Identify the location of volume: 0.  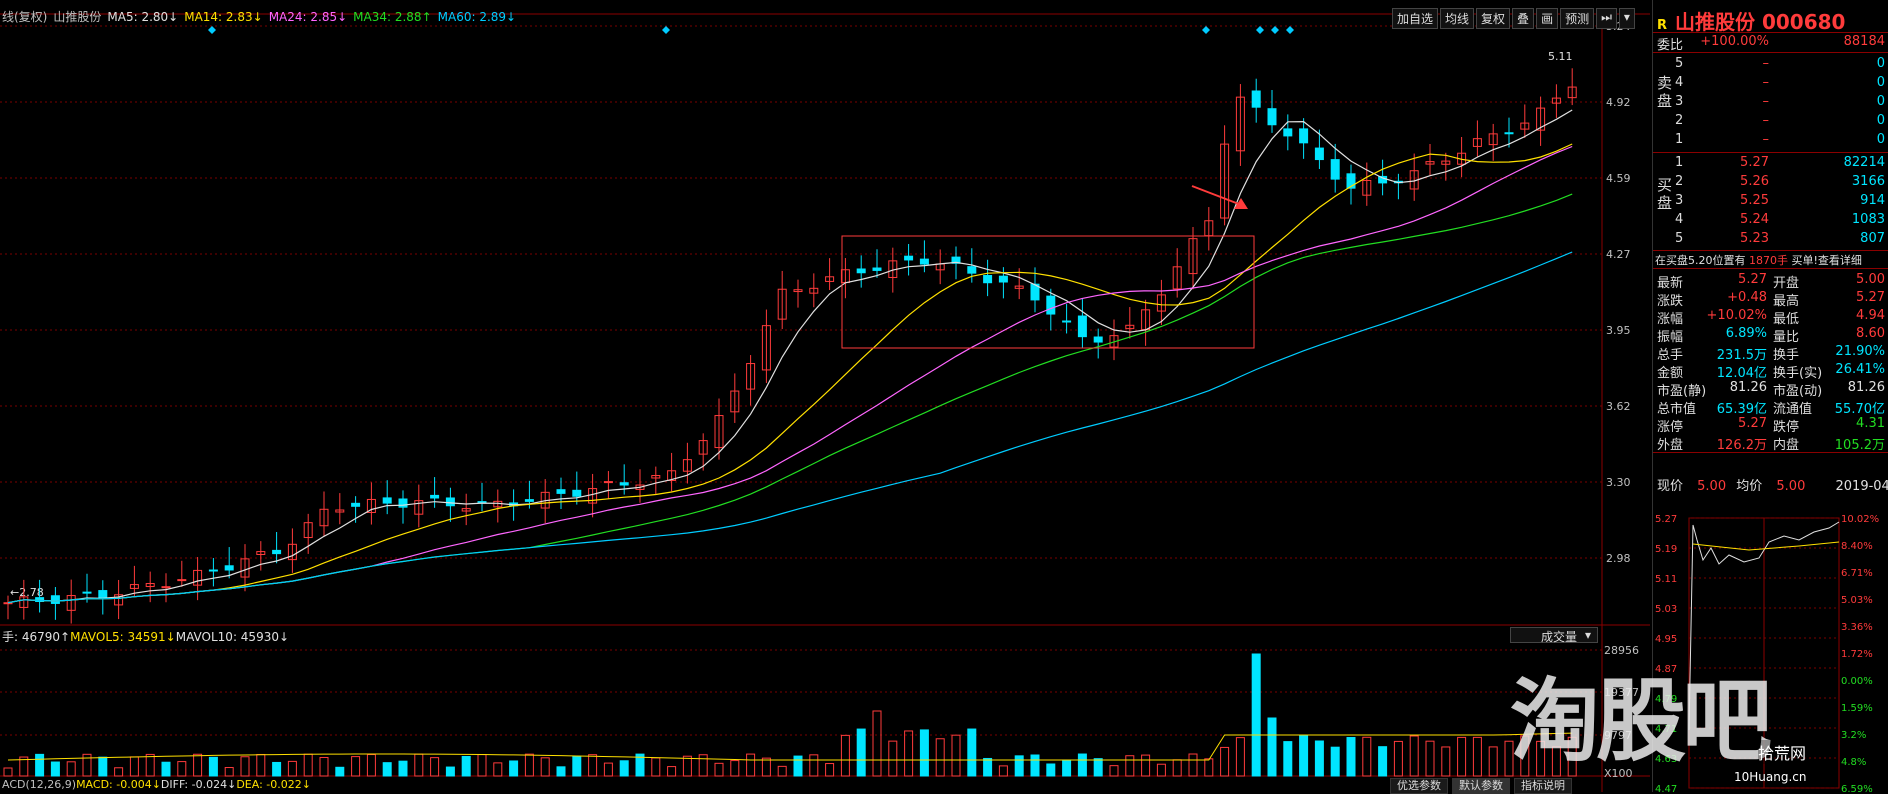
(1881, 120).